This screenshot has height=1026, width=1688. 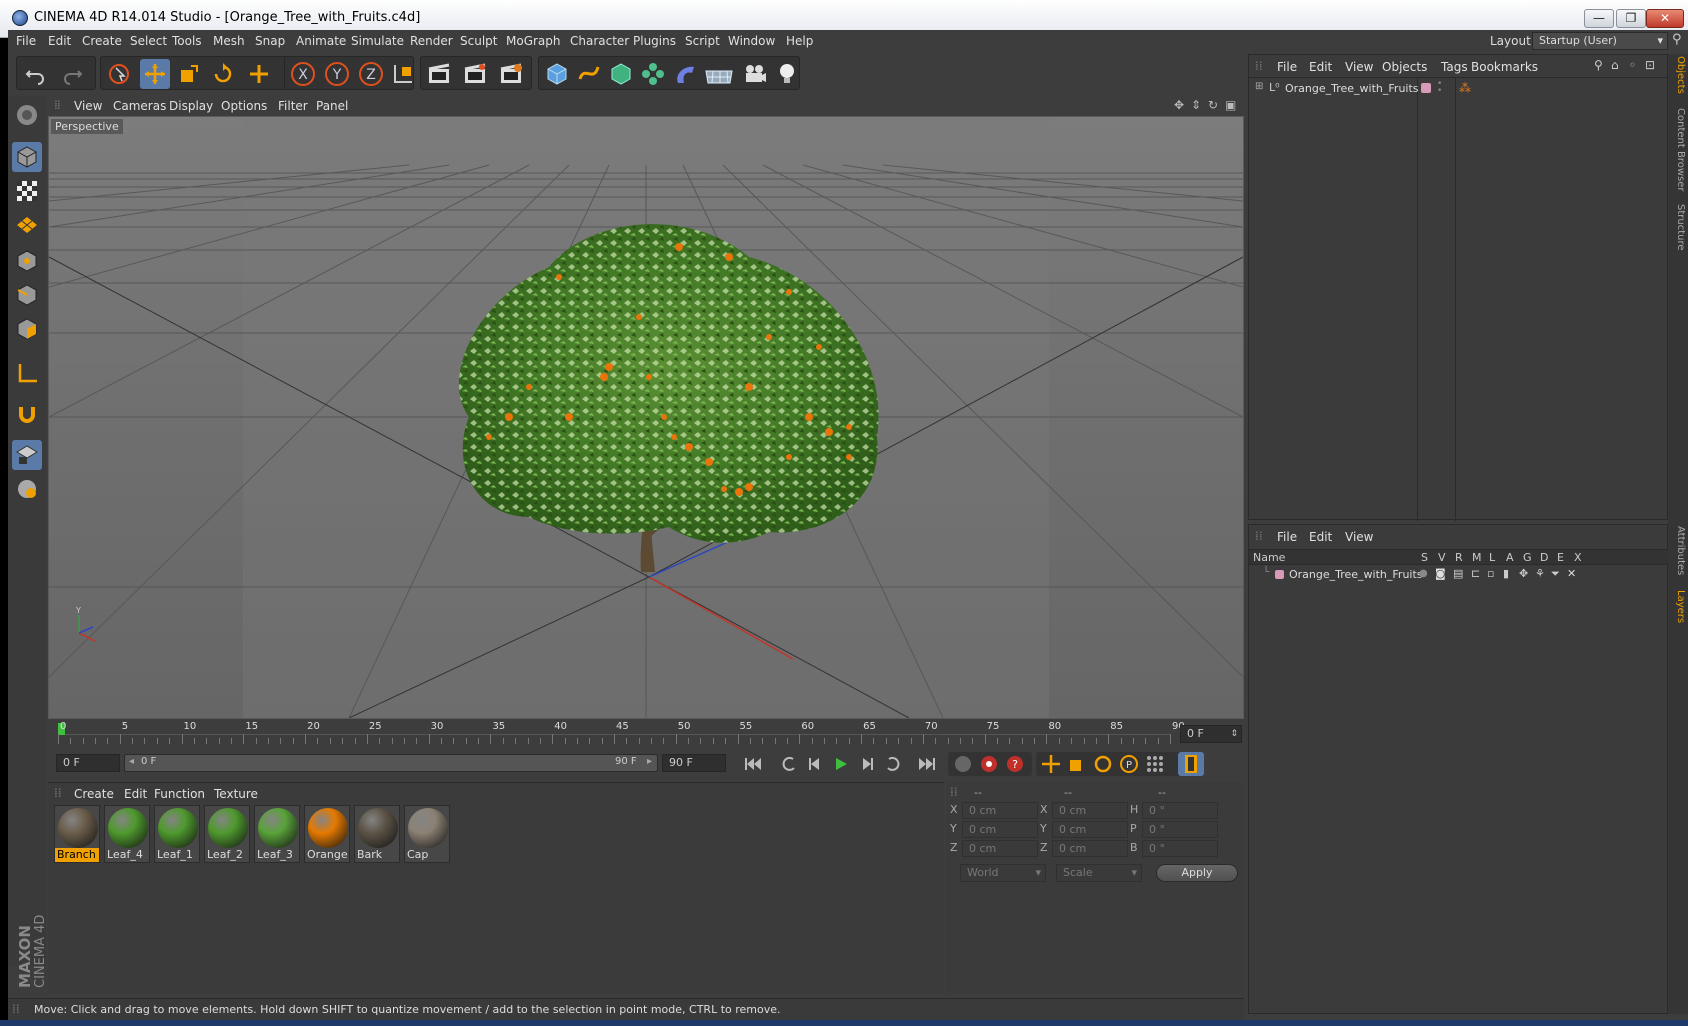 I want to click on xref-icon: ✕, so click(x=1571, y=573).